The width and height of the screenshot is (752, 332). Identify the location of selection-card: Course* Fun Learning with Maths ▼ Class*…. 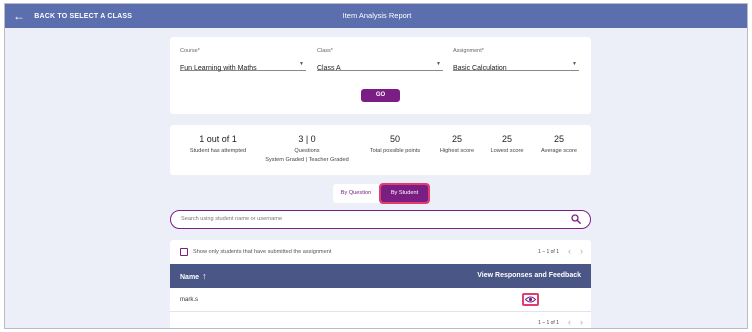
(380, 75).